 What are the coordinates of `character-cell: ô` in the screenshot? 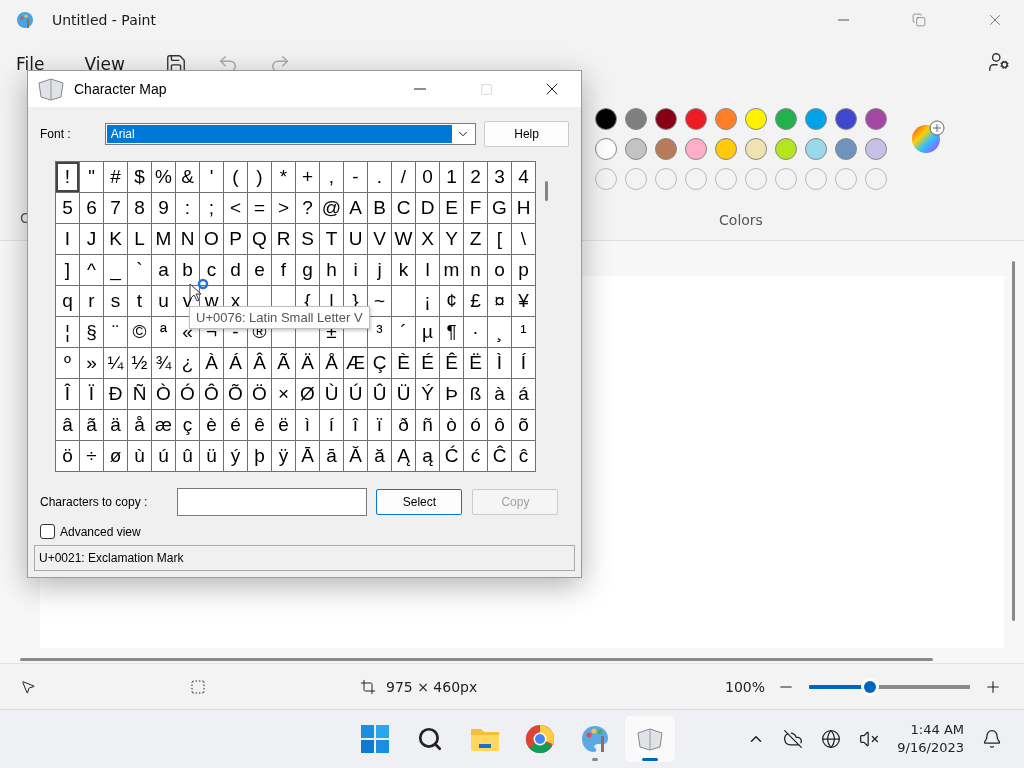 It's located at (500, 425).